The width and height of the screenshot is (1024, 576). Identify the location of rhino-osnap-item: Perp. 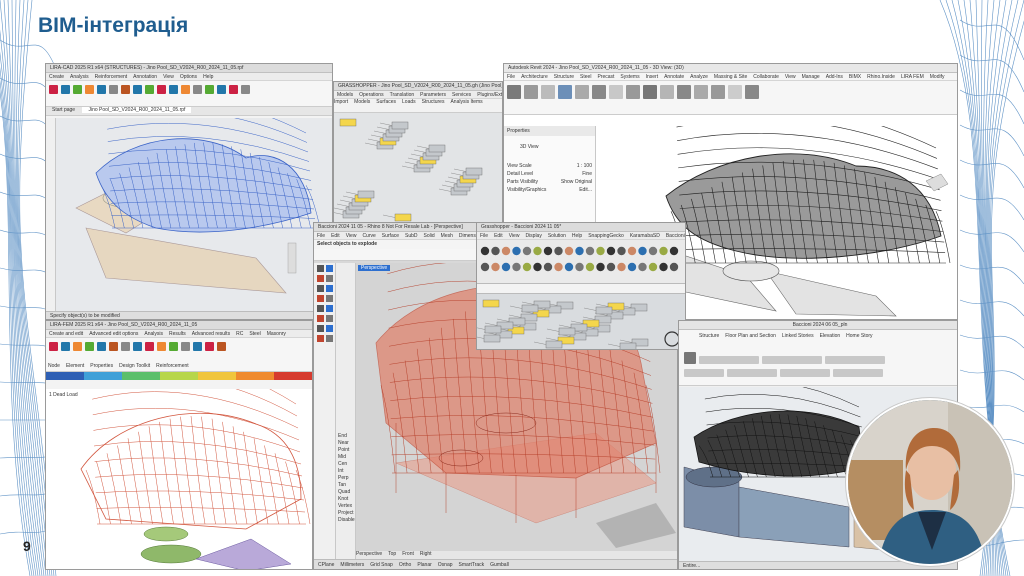
(346, 478).